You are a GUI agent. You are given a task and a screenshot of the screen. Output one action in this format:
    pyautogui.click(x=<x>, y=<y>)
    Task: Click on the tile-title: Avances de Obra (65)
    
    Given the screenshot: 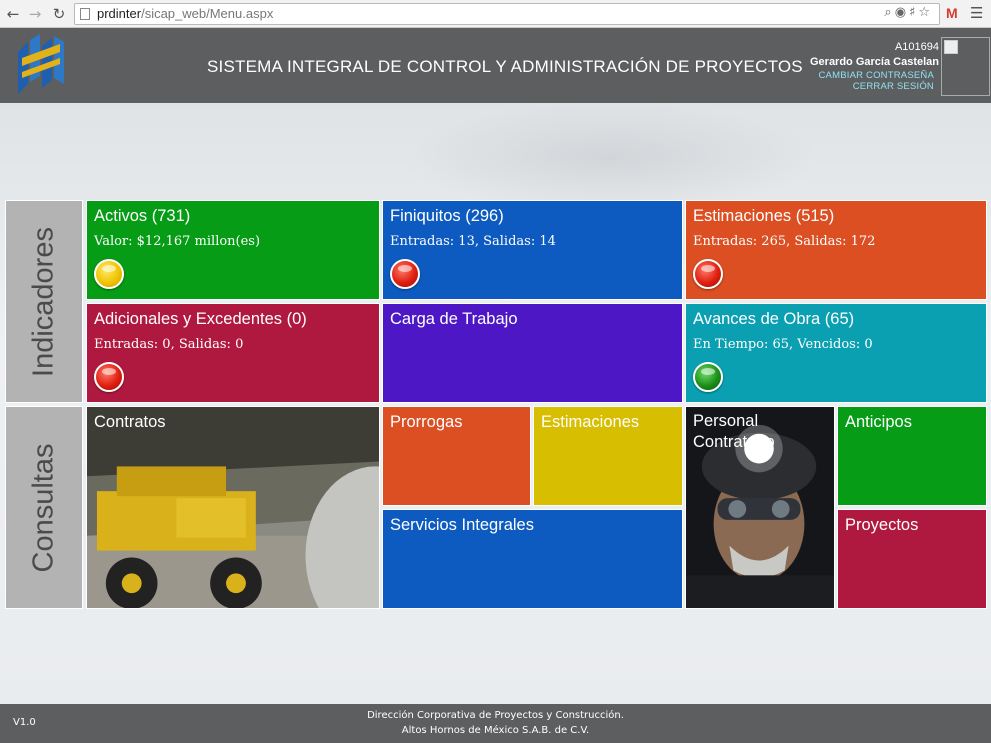 What is the action you would take?
    pyautogui.click(x=774, y=319)
    